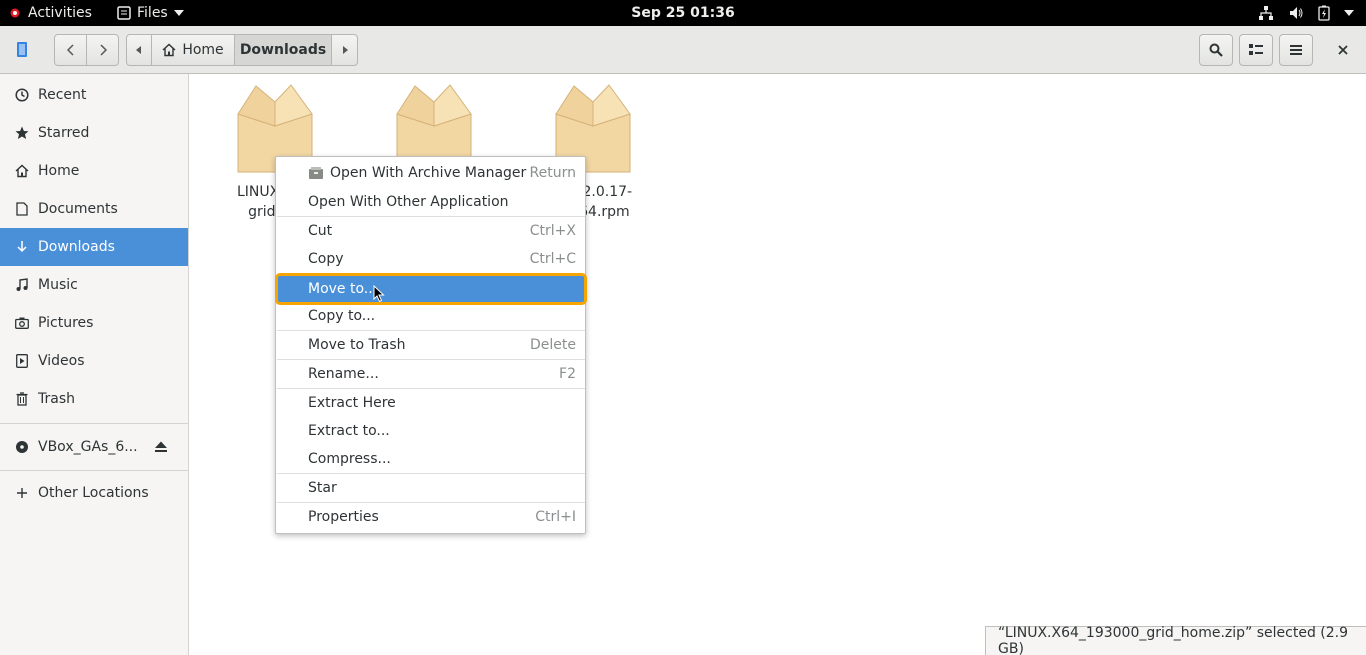 Image resolution: width=1366 pixels, height=655 pixels. Describe the element at coordinates (322, 488) in the screenshot. I see `menu-item-label: Star` at that location.